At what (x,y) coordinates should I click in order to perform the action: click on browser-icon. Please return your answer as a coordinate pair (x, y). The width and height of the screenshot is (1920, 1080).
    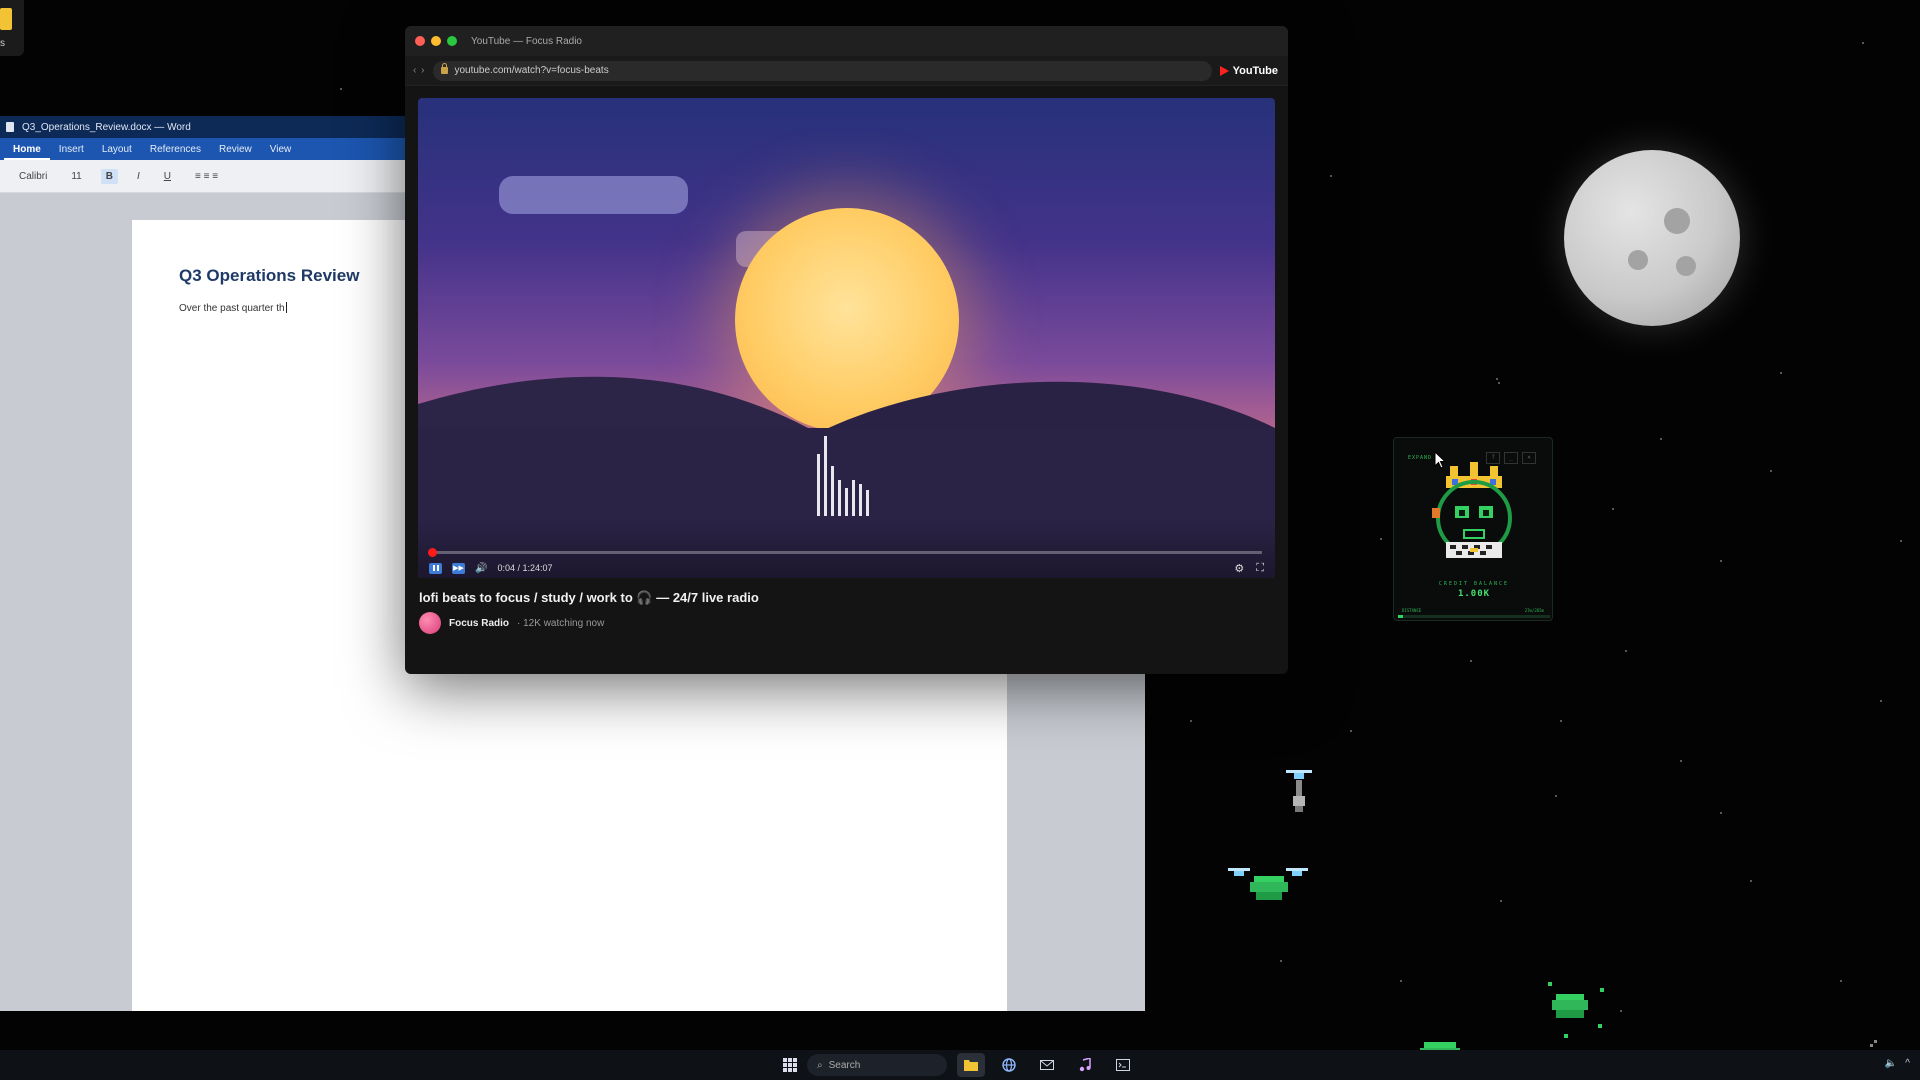
    Looking at the image, I should click on (1009, 1065).